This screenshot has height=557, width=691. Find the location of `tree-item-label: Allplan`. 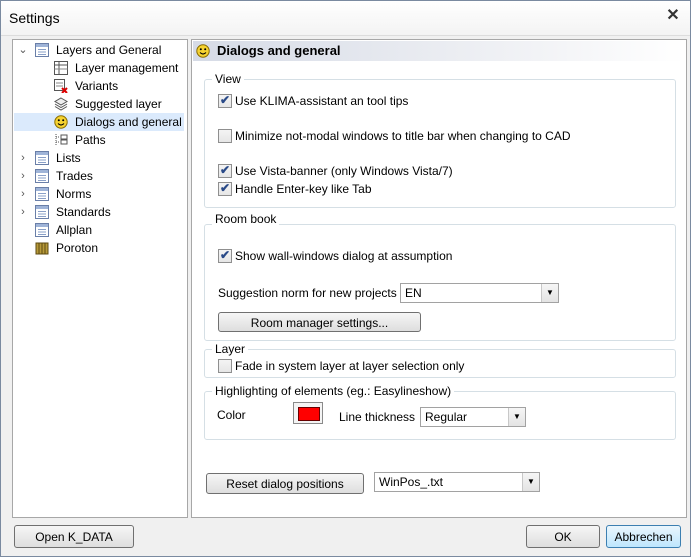

tree-item-label: Allplan is located at coordinates (74, 230).